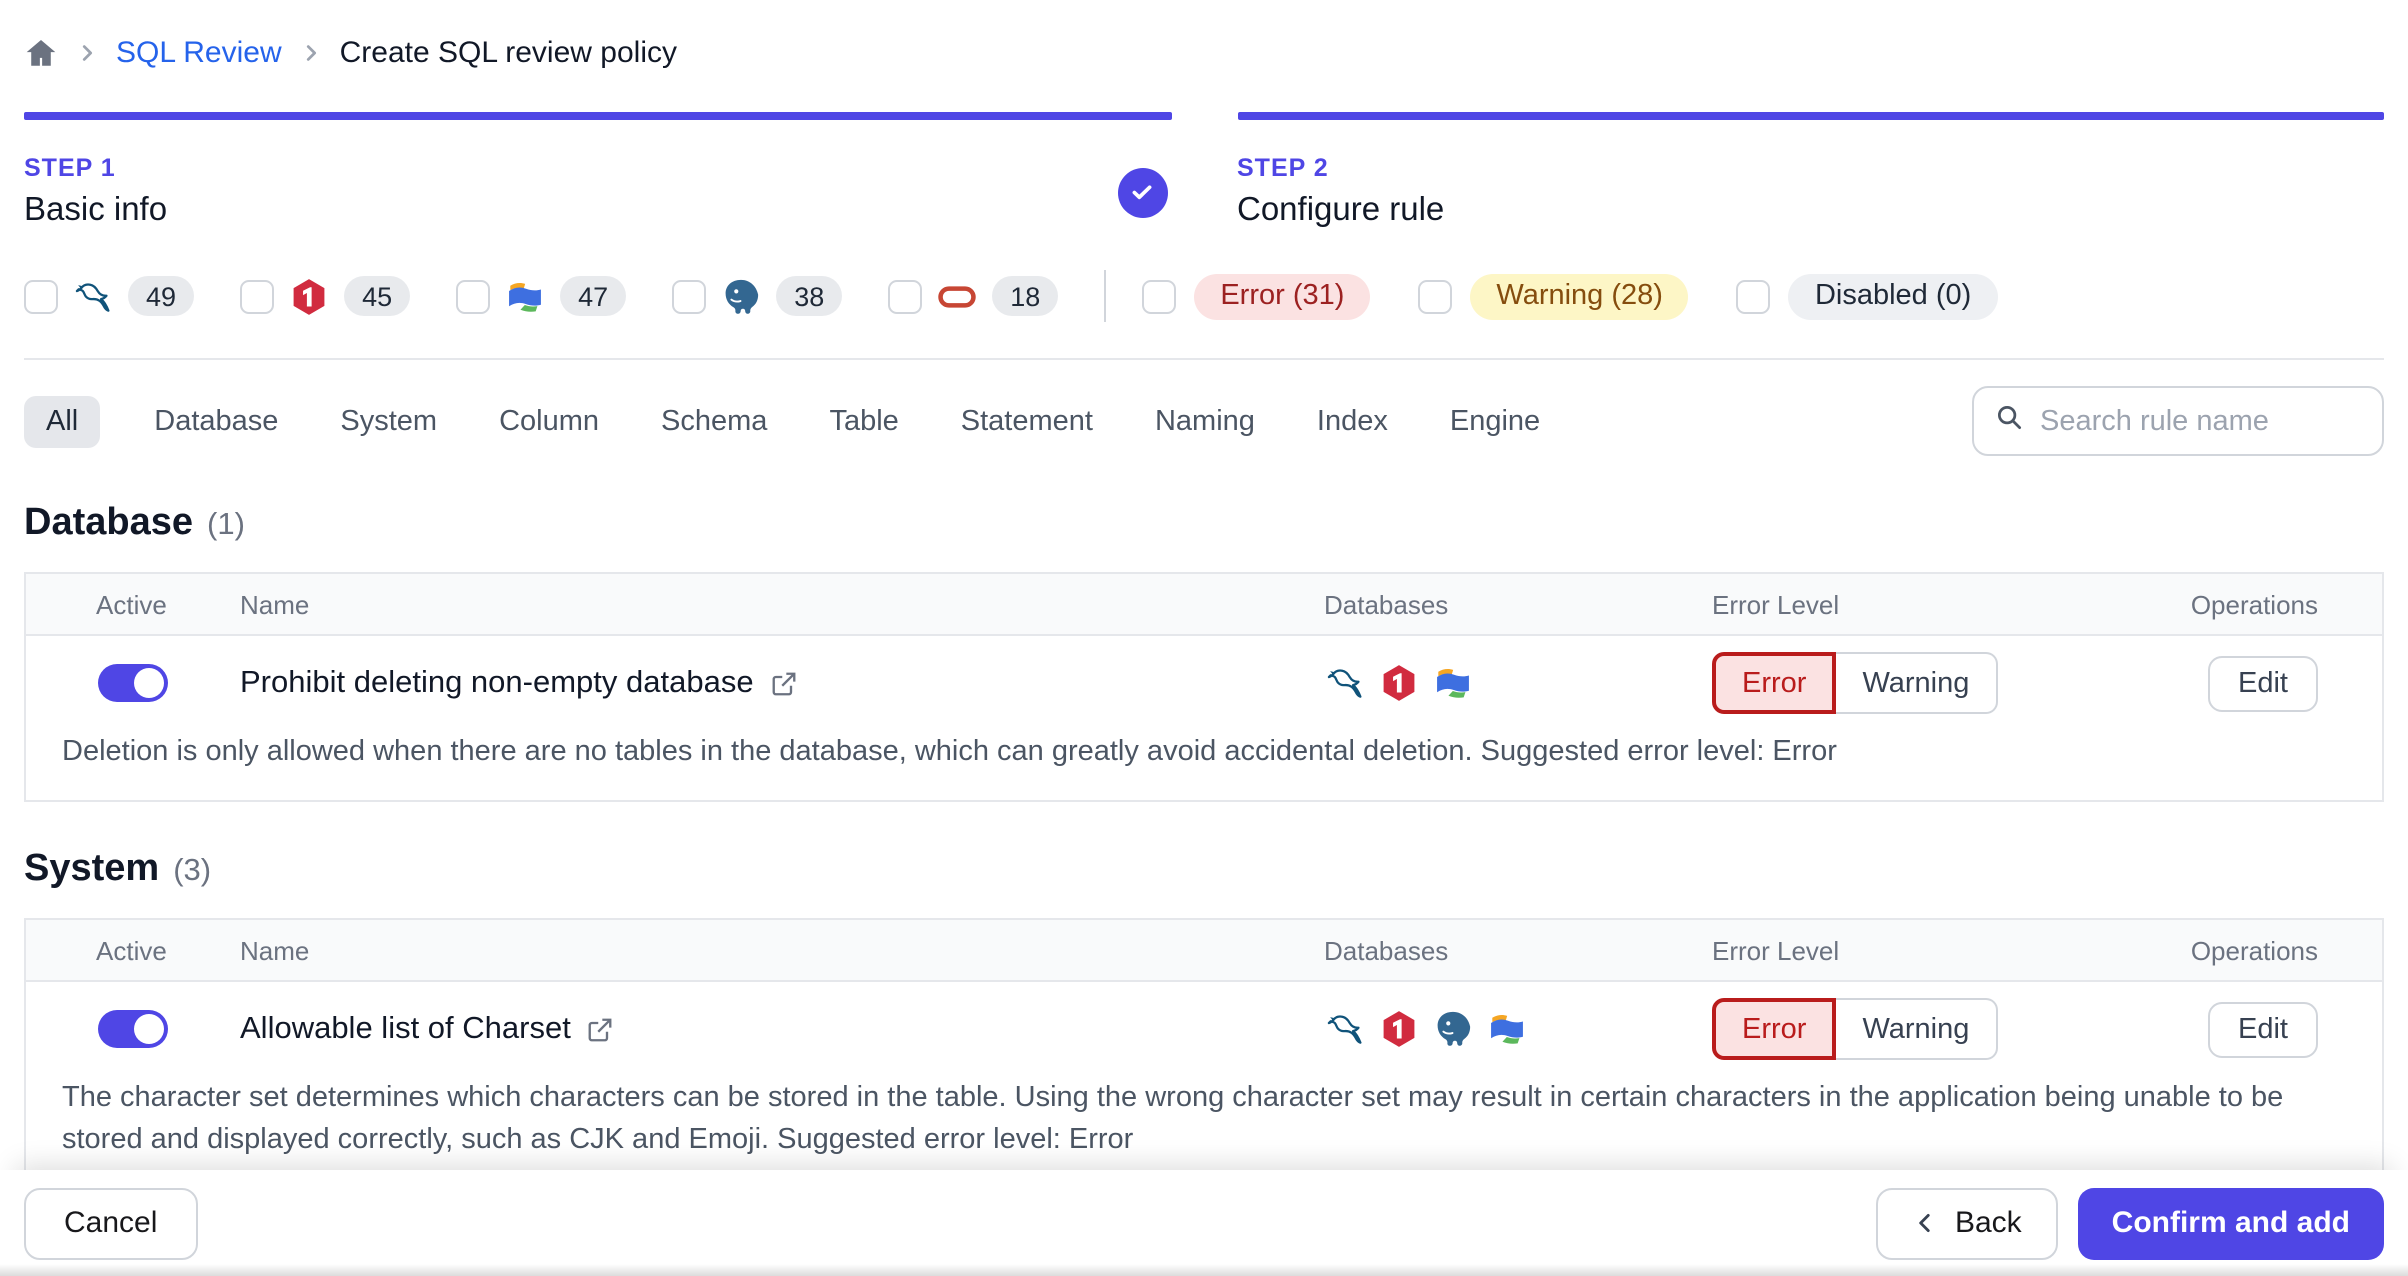 The width and height of the screenshot is (2408, 1276). What do you see at coordinates (192, 871) in the screenshot?
I see `section-count: (3)` at bounding box center [192, 871].